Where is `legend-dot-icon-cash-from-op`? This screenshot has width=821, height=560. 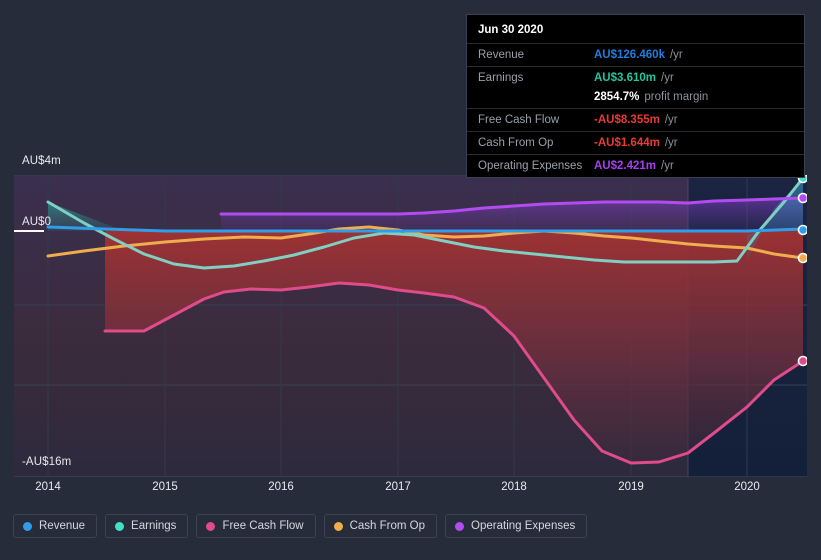
legend-dot-icon-cash-from-op is located at coordinates (338, 526).